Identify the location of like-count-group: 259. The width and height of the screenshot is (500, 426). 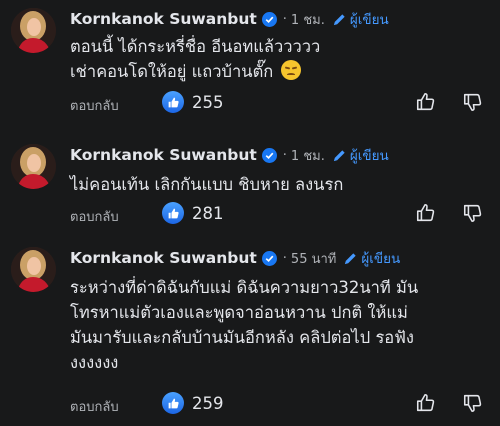
(193, 403).